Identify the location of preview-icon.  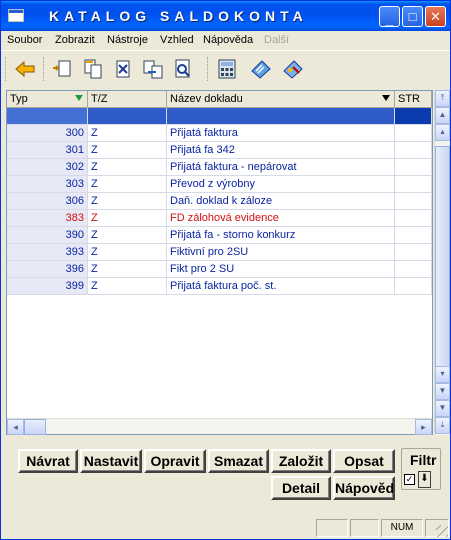
(183, 69).